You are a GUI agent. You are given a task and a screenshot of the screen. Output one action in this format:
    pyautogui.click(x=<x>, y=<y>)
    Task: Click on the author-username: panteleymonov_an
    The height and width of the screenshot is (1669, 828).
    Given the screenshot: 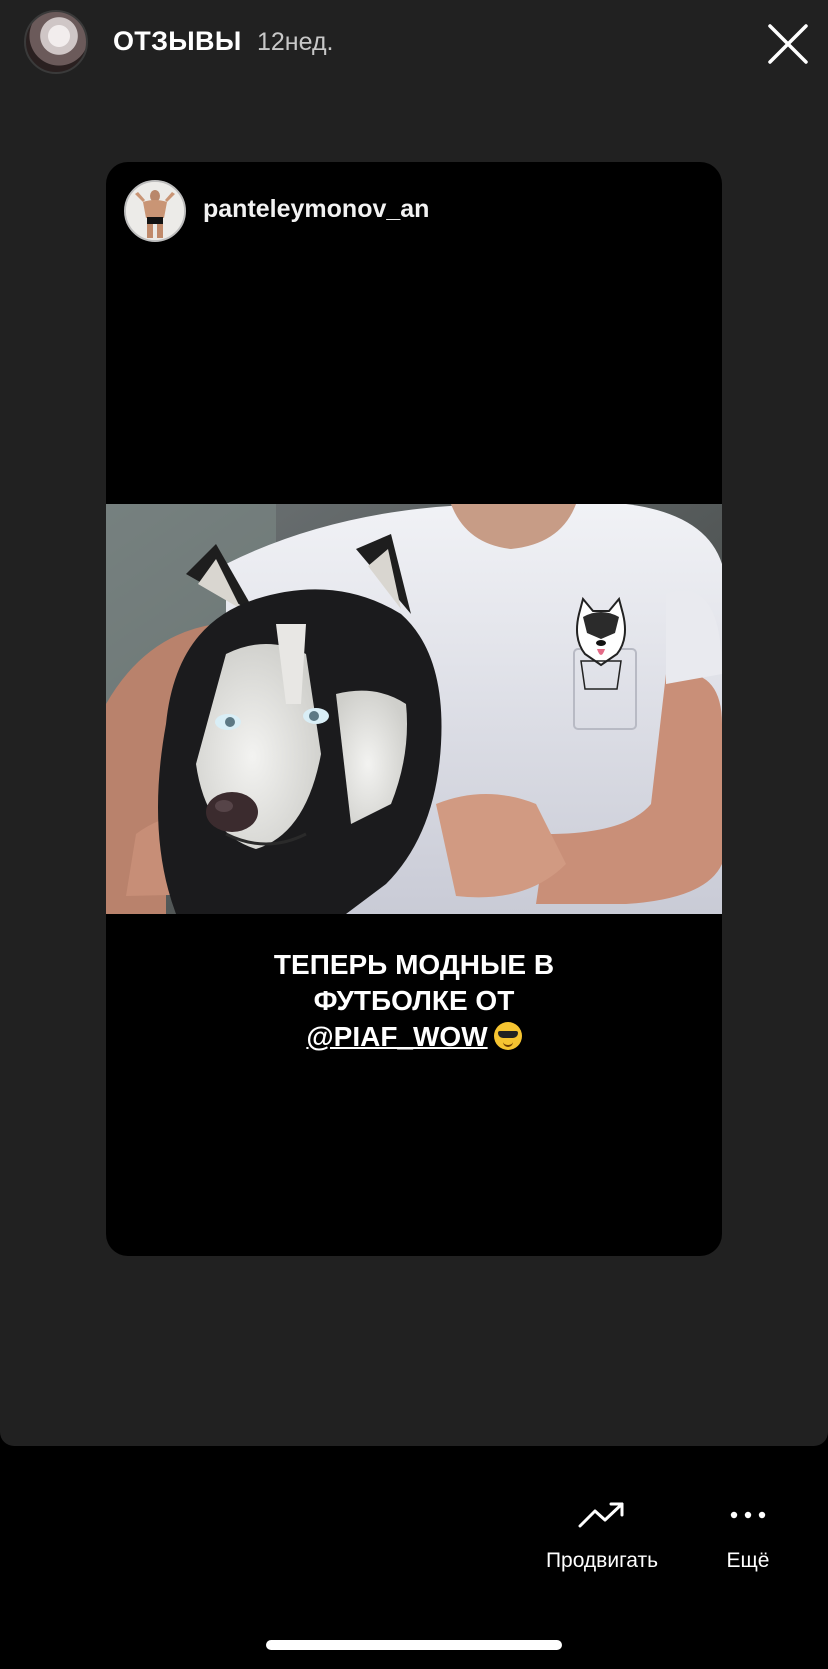 What is the action you would take?
    pyautogui.click(x=316, y=209)
    